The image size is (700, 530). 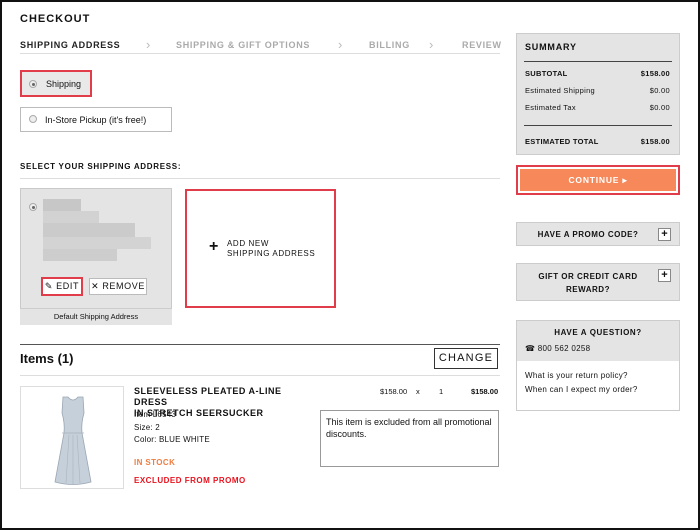 I want to click on items-heading: Items (1), so click(x=47, y=358).